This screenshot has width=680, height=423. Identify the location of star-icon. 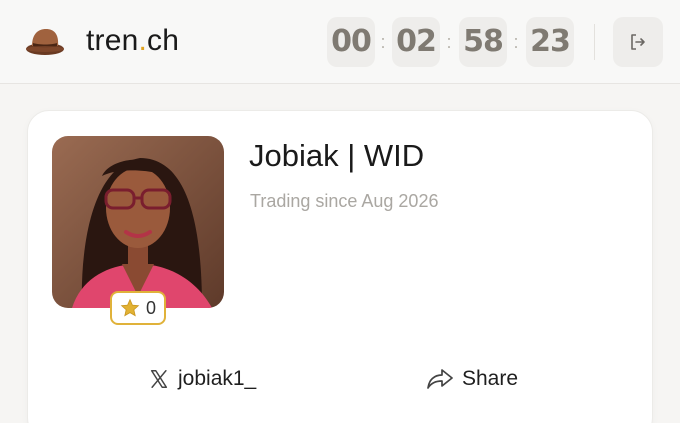
(130, 307).